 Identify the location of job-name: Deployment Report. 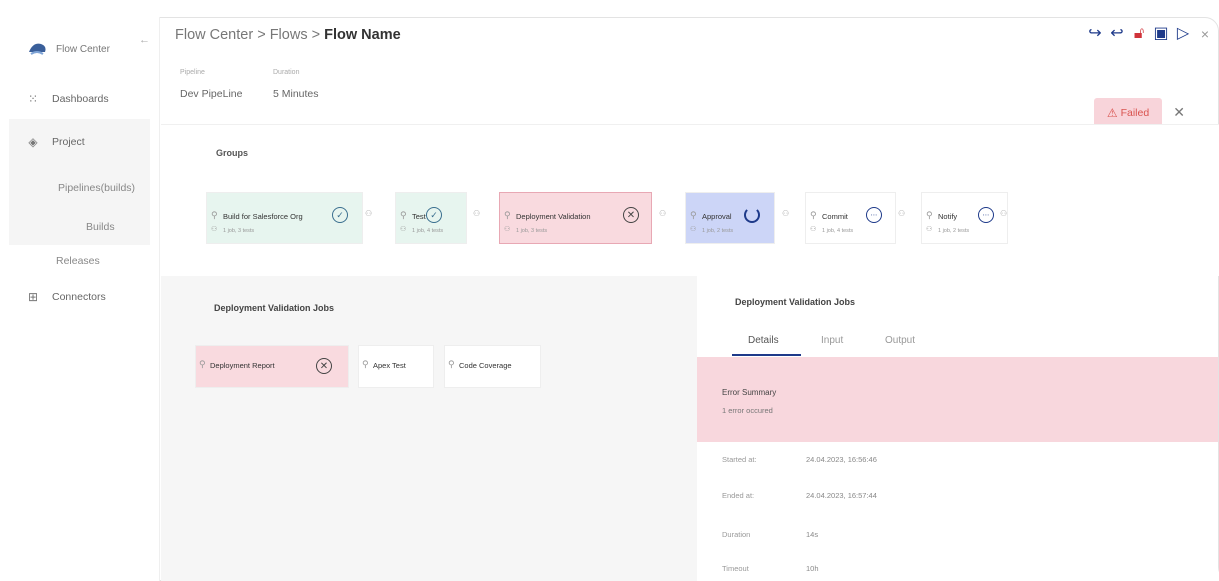
(242, 365).